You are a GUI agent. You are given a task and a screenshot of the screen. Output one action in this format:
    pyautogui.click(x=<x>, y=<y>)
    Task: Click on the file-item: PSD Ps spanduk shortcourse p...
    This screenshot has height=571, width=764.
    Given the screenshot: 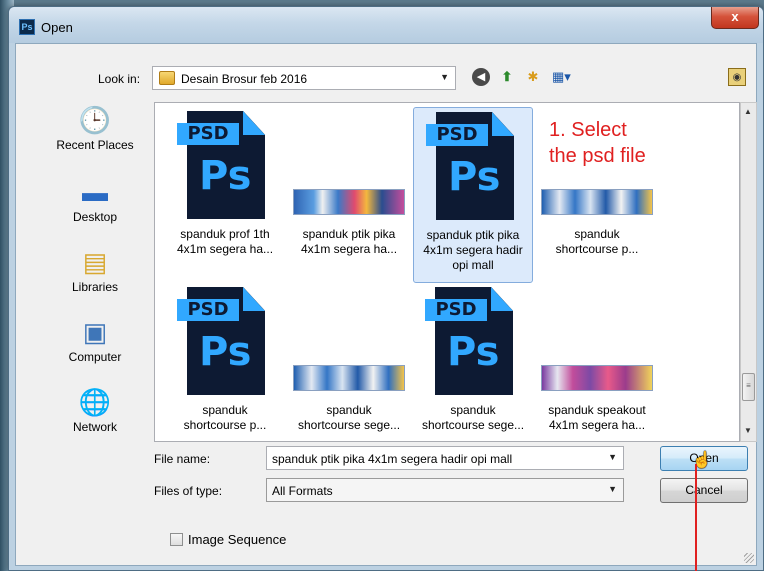 What is the action you would take?
    pyautogui.click(x=225, y=362)
    